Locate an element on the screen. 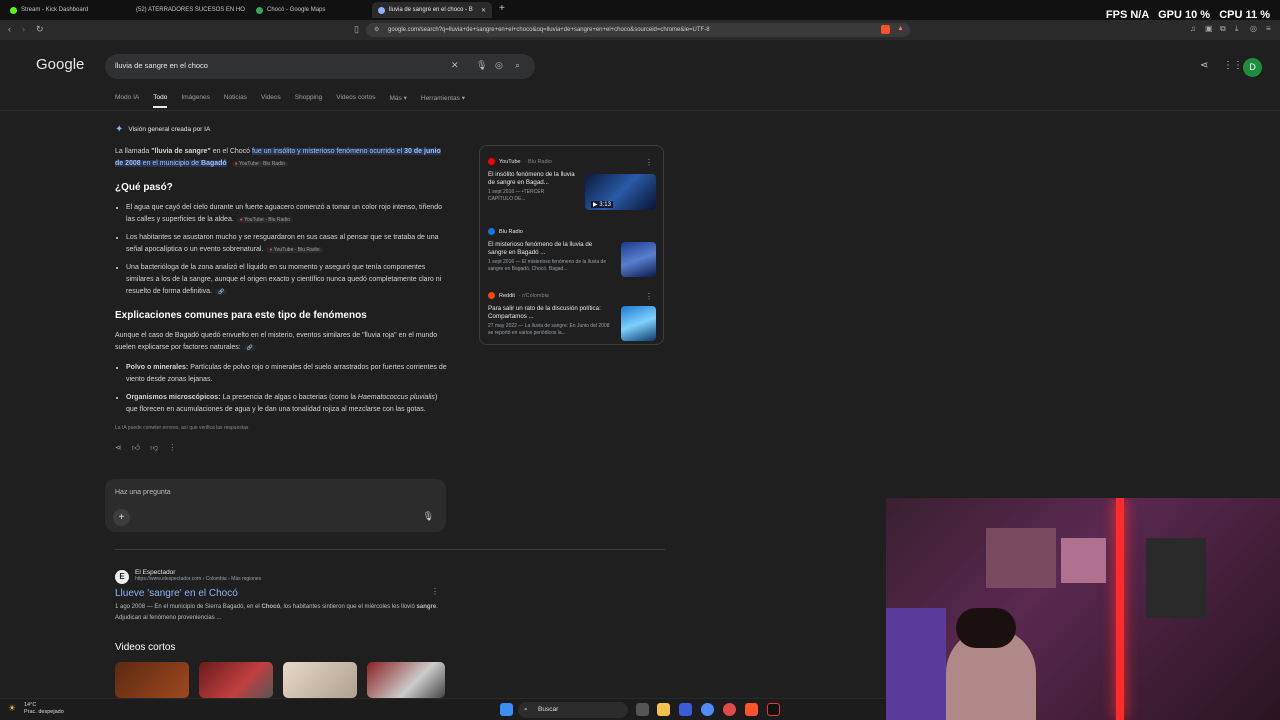  webcam-overlay is located at coordinates (1083, 609).